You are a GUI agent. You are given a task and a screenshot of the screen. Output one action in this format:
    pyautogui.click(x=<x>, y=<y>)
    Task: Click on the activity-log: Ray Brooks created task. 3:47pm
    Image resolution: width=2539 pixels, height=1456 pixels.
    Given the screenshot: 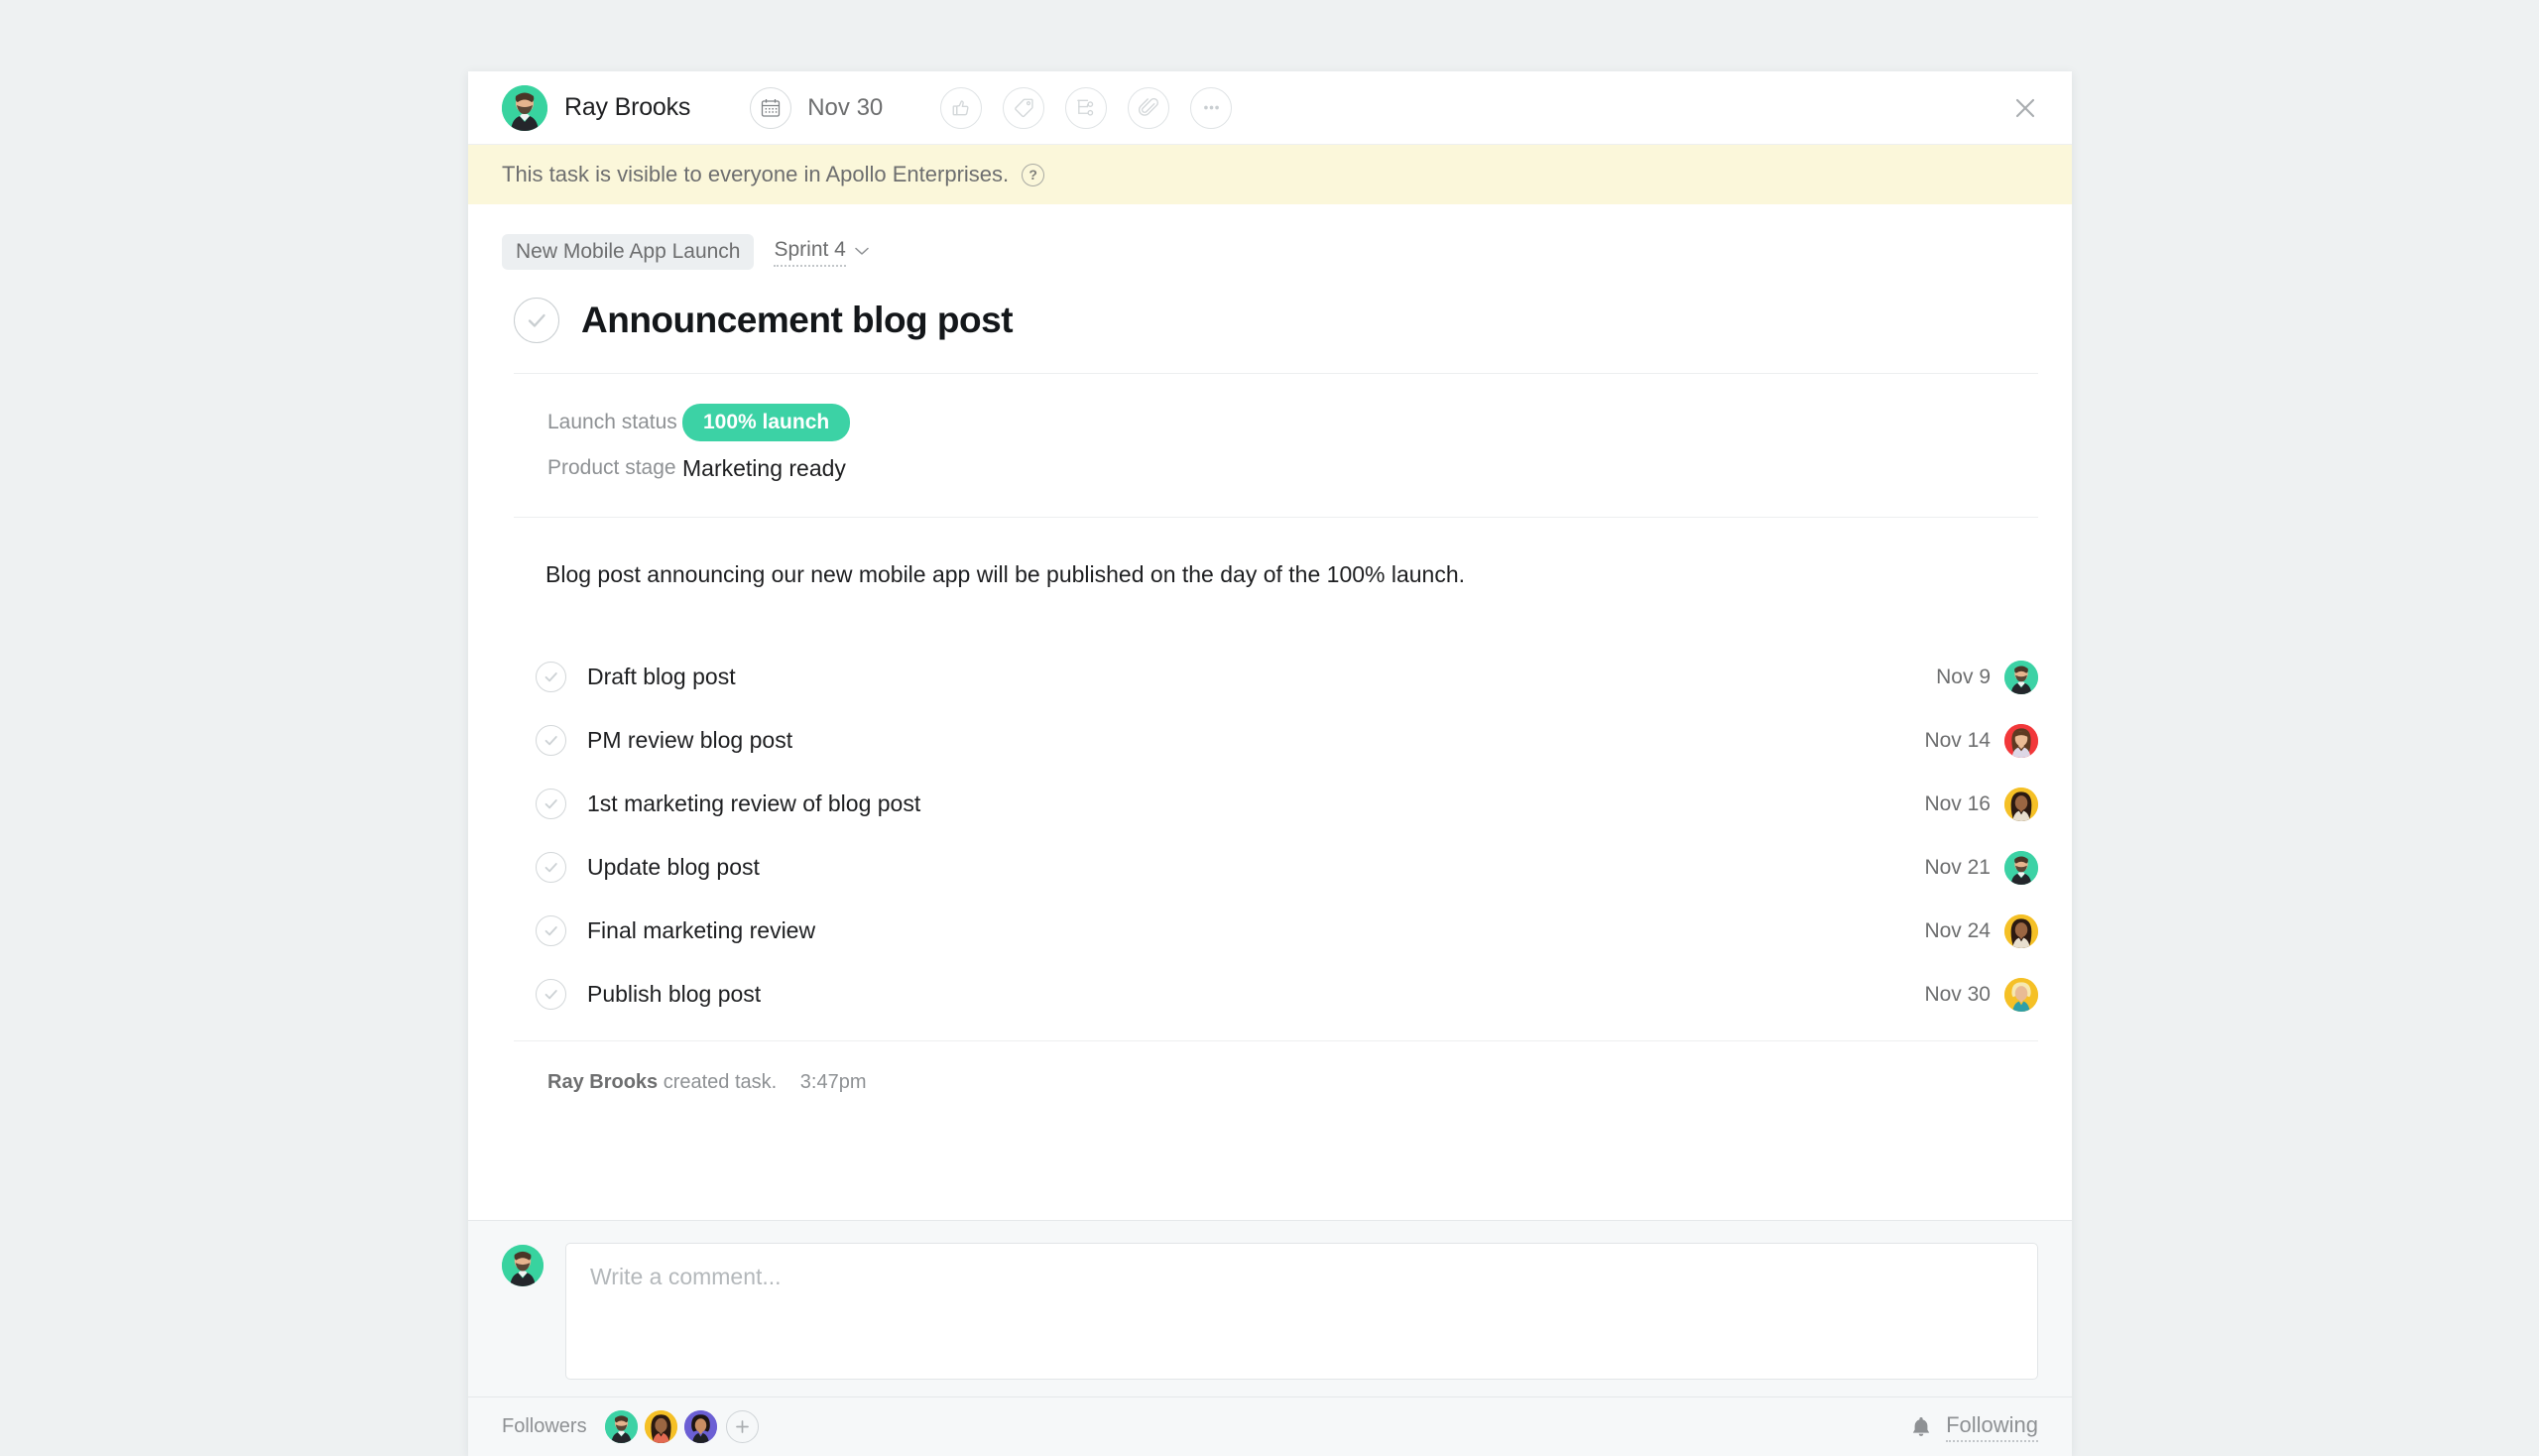 What is the action you would take?
    pyautogui.click(x=1276, y=1066)
    